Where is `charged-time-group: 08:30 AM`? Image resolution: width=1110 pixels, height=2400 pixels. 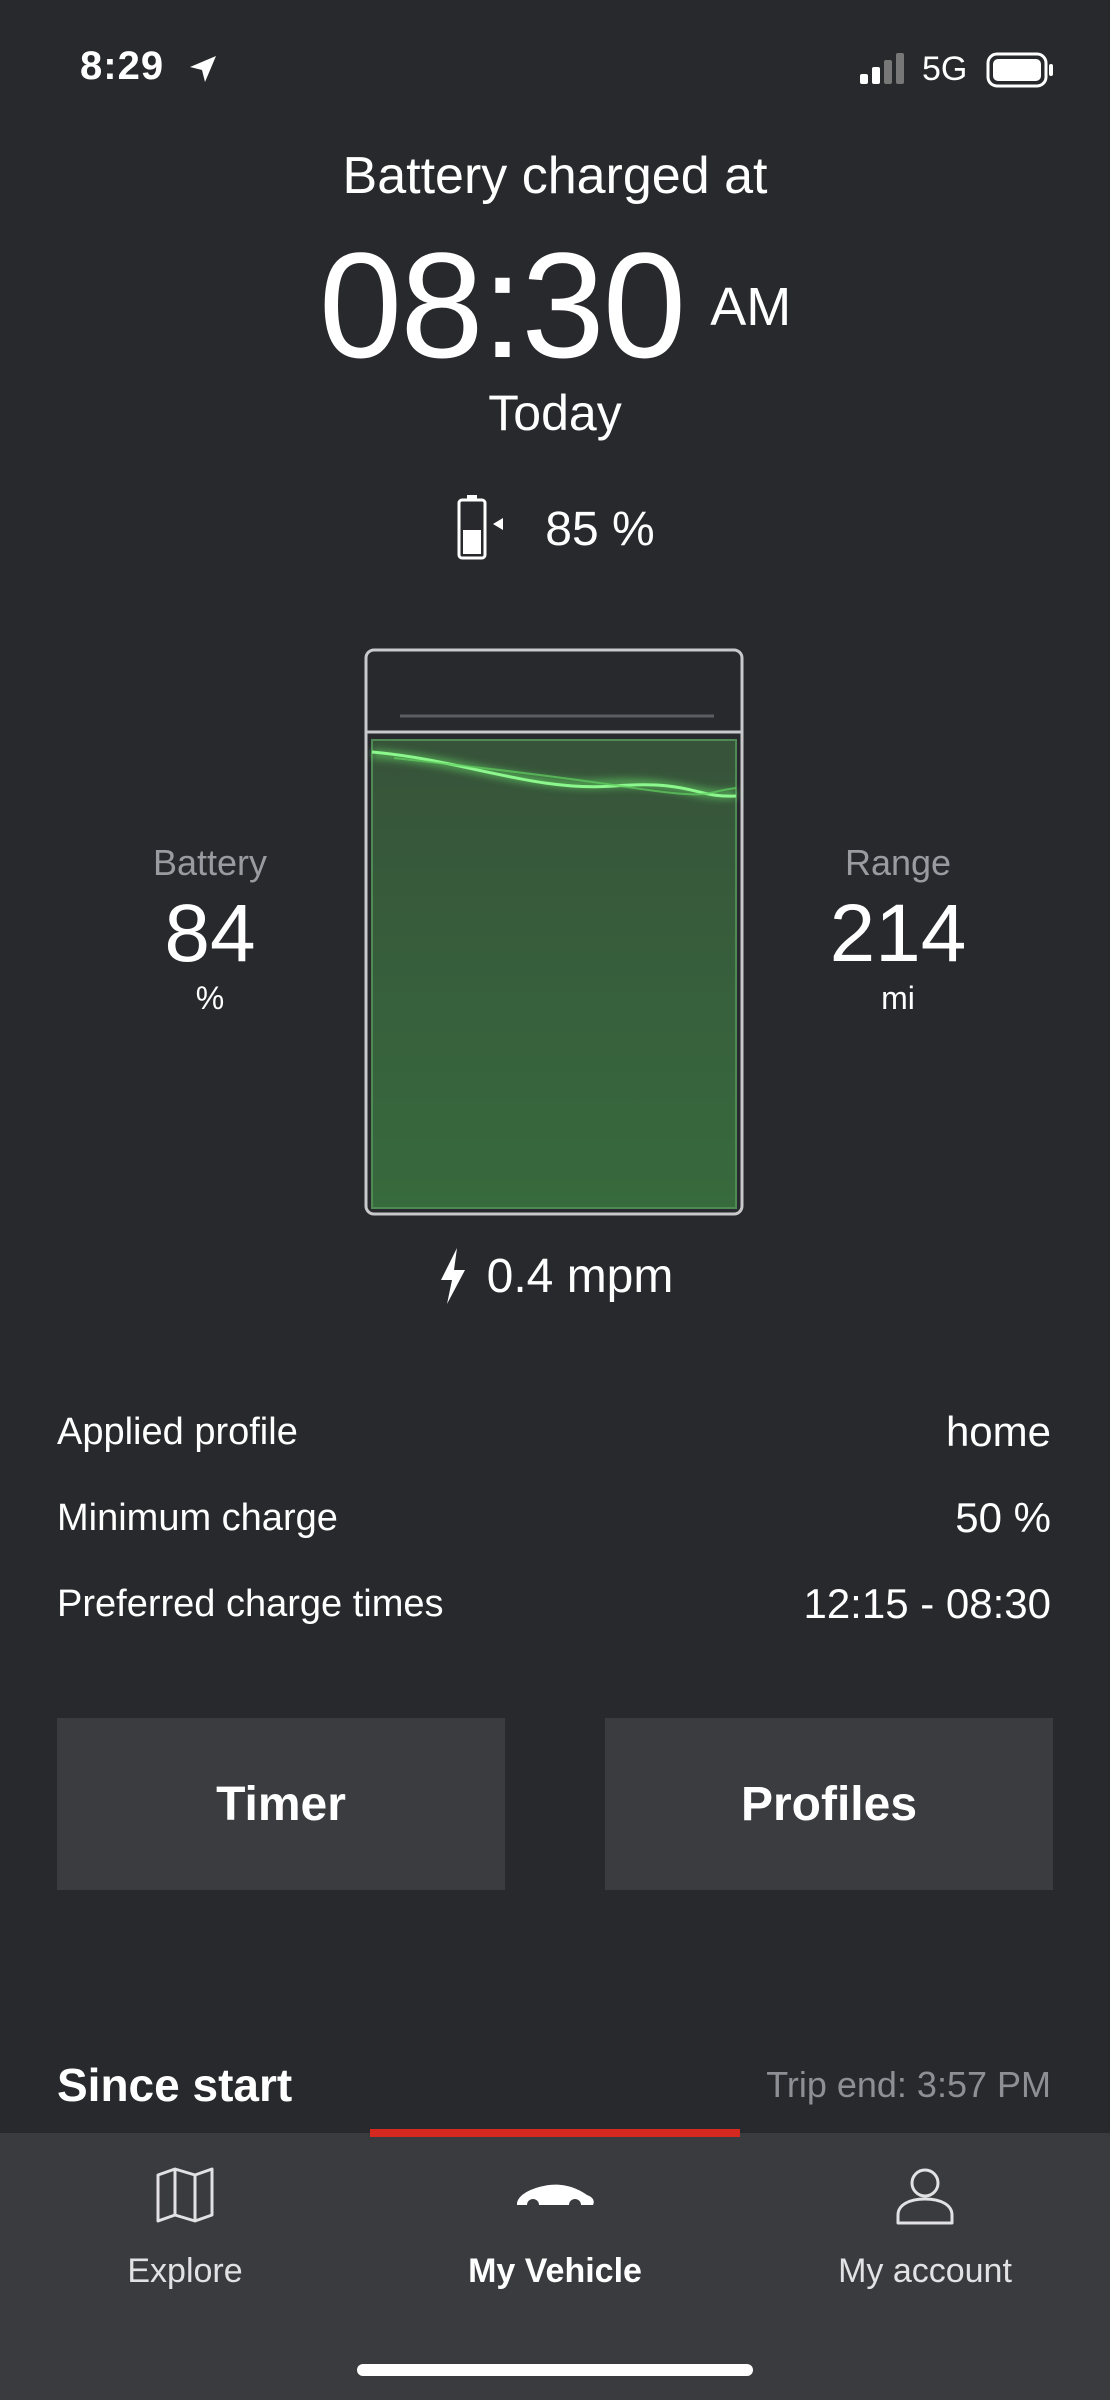 charged-time-group: 08:30 AM is located at coordinates (555, 305).